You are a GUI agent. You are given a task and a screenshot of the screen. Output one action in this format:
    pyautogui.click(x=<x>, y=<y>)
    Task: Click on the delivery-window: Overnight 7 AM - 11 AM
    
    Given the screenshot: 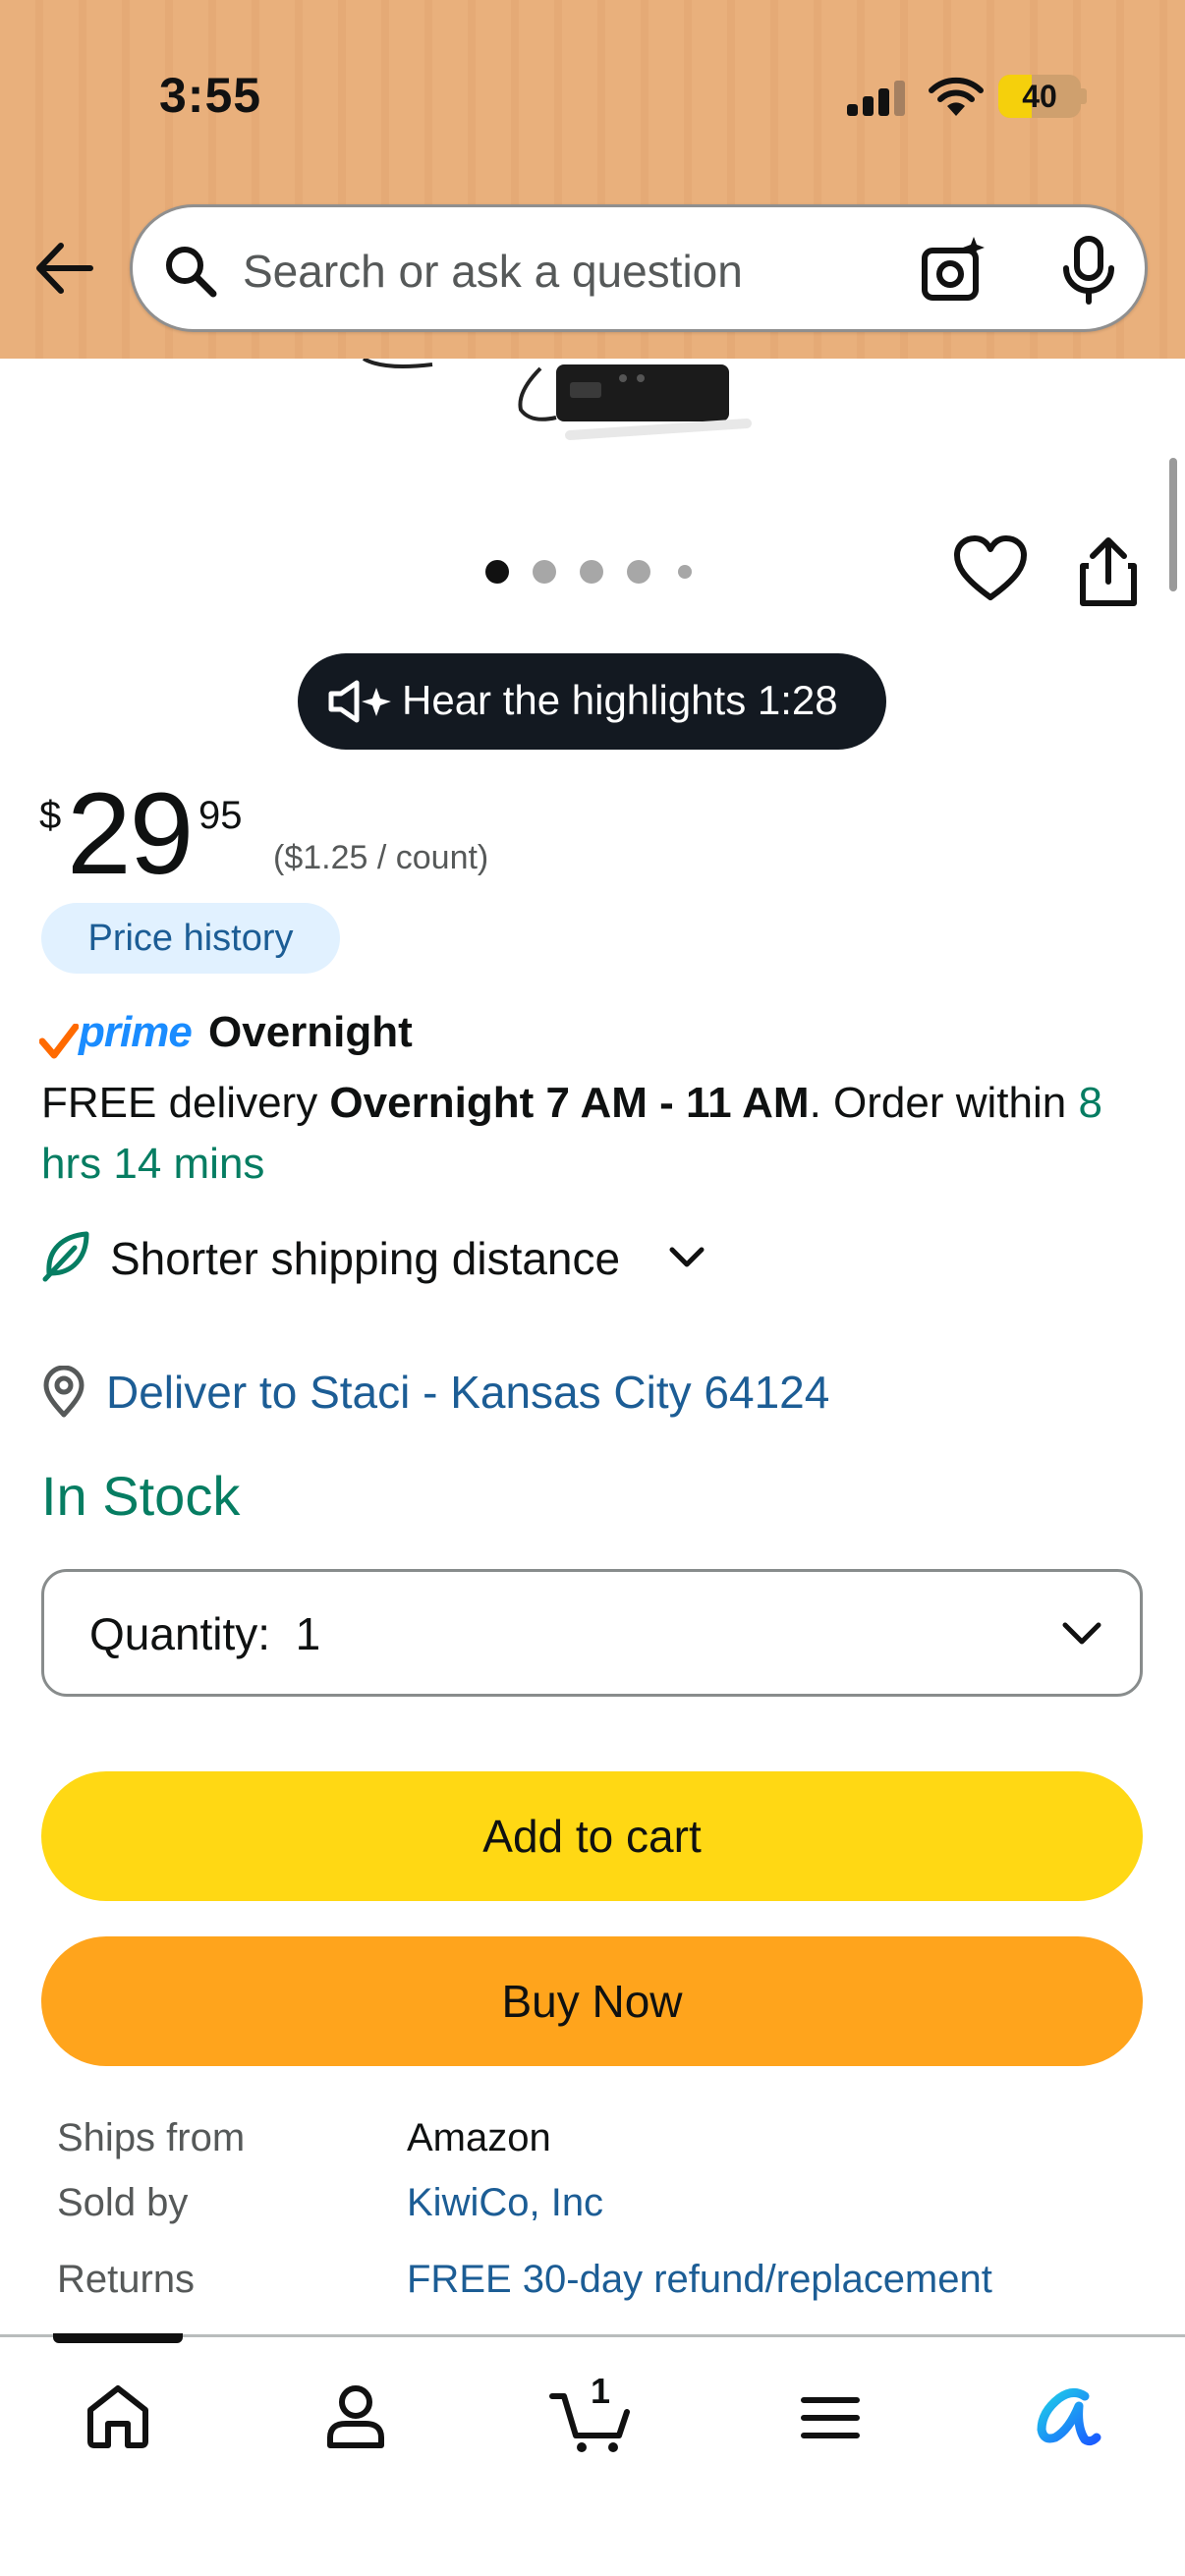 What is the action you would take?
    pyautogui.click(x=569, y=1103)
    